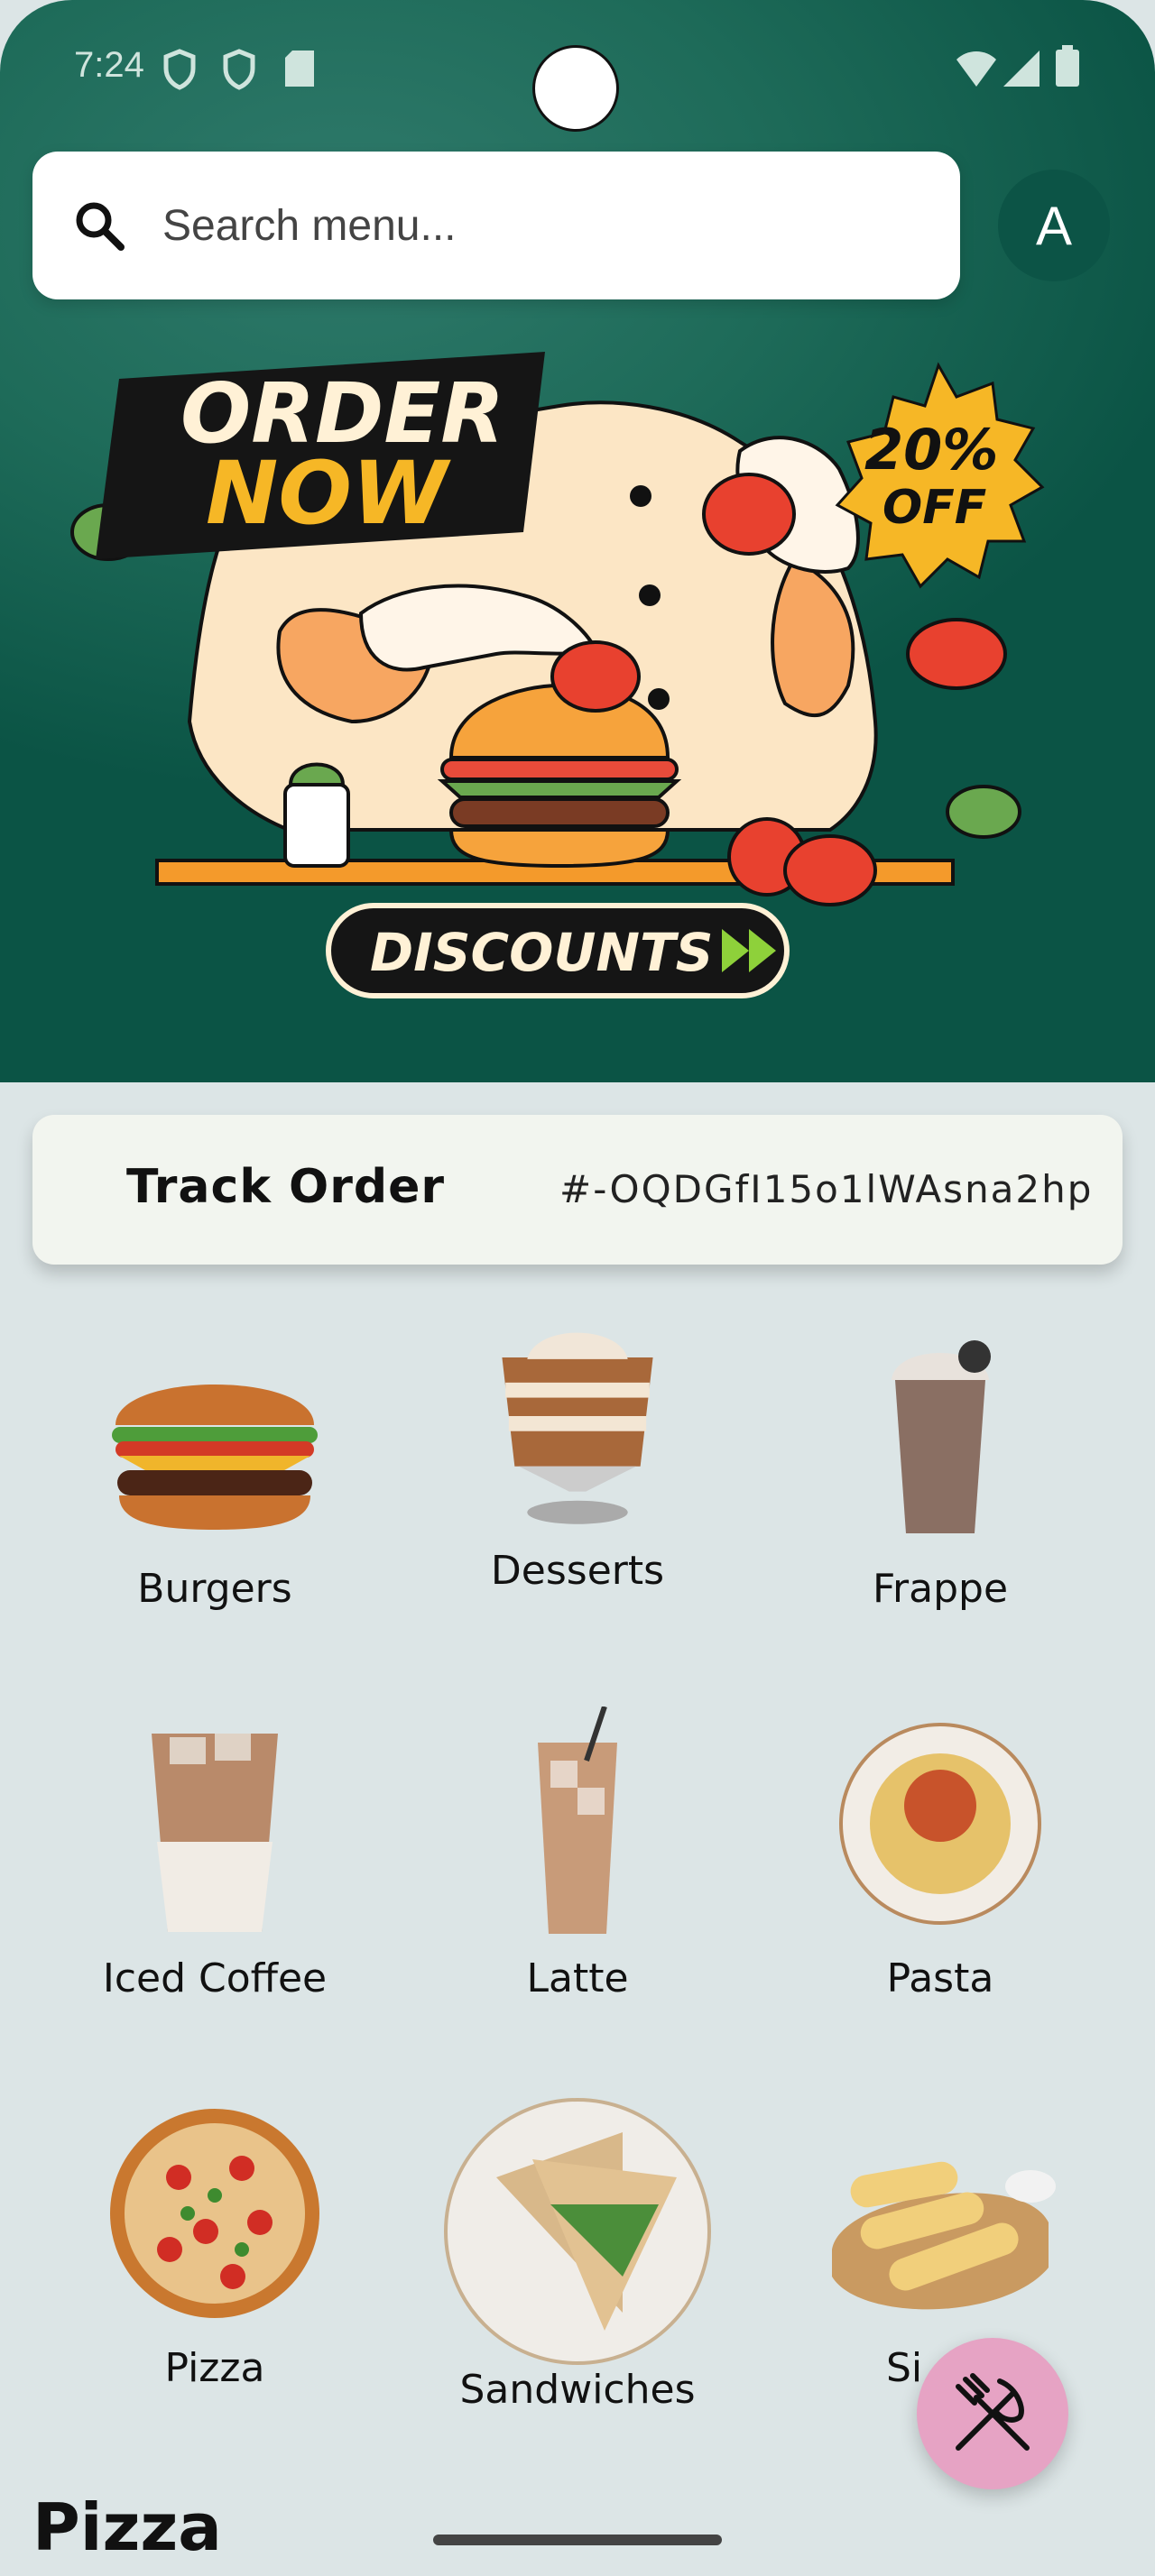  Describe the element at coordinates (577, 1820) in the screenshot. I see `latte-image` at that location.